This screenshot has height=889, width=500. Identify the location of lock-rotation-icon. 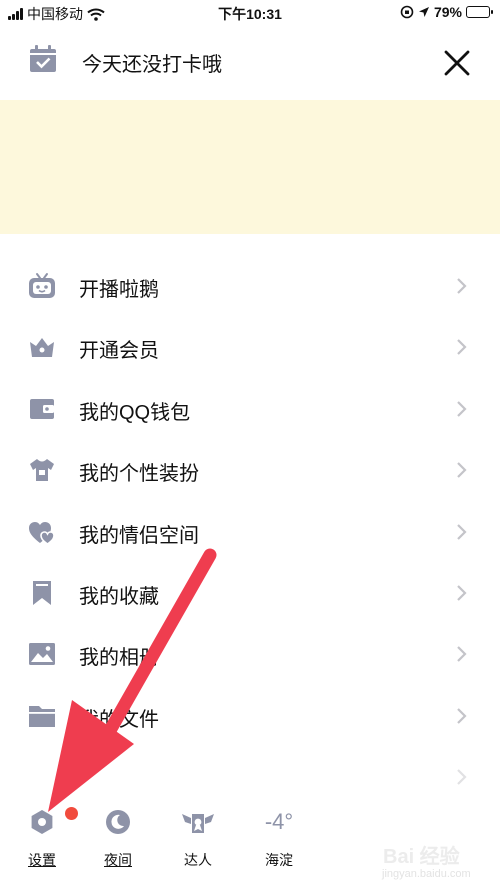
(407, 12).